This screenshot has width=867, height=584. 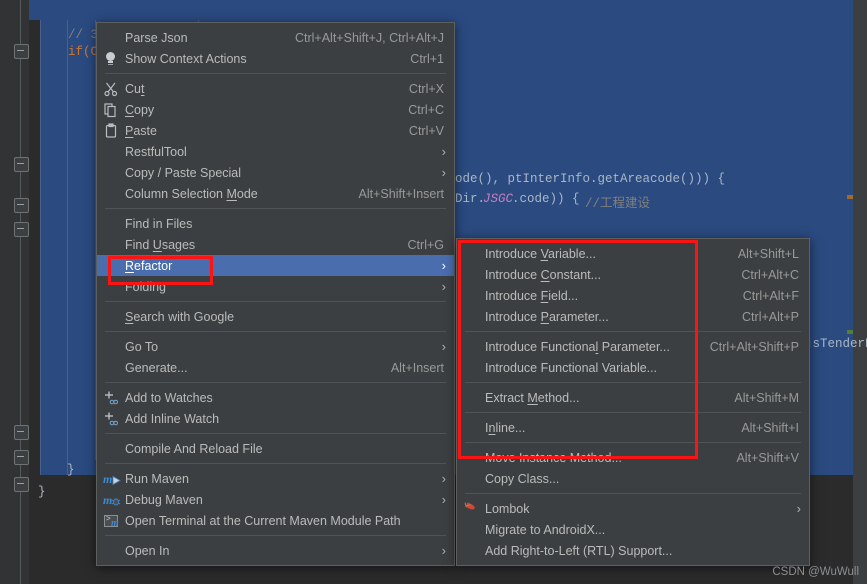 I want to click on menu-item-label: Search with Google, so click(x=180, y=316).